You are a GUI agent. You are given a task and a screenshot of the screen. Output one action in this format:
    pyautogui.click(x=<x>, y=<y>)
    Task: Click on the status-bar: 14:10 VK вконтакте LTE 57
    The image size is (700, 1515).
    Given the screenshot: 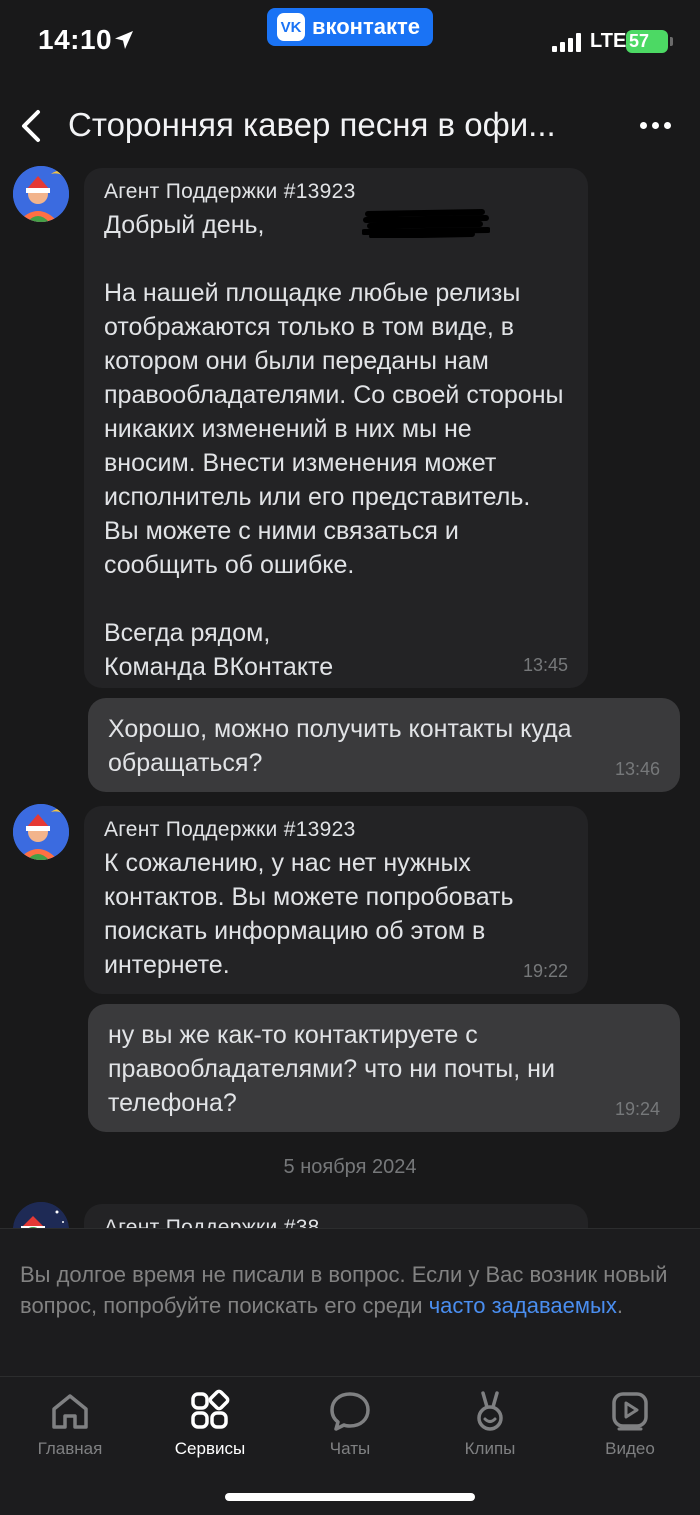 What is the action you would take?
    pyautogui.click(x=350, y=45)
    